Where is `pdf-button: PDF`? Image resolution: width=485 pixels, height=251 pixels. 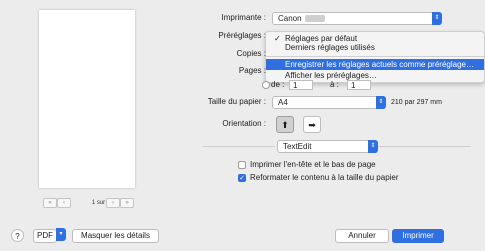
pdf-button: PDF is located at coordinates (45, 236).